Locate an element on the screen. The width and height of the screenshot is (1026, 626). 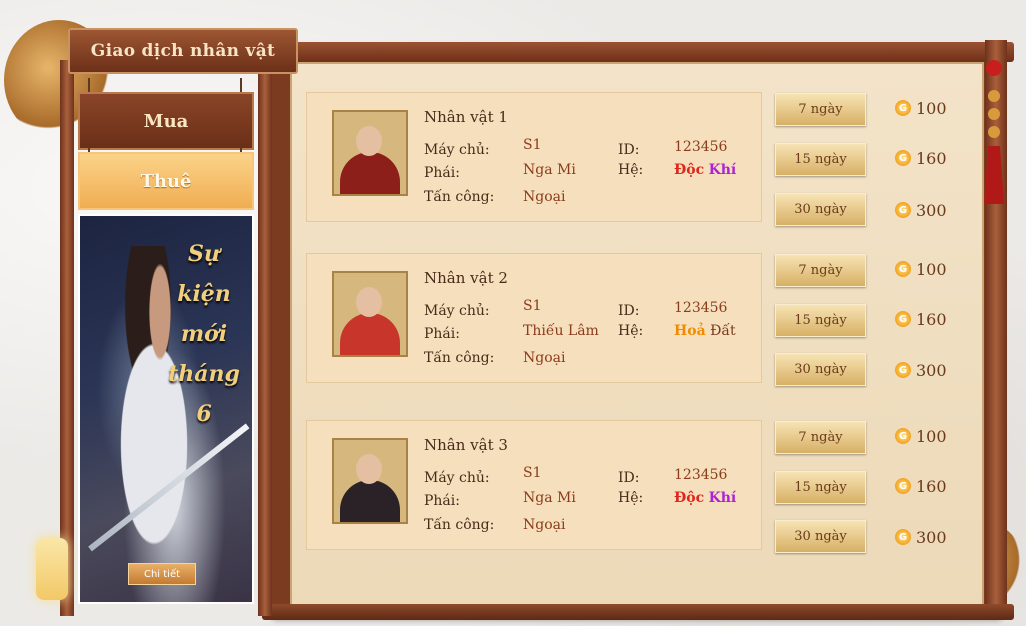
frame-top-beam is located at coordinates (638, 52).